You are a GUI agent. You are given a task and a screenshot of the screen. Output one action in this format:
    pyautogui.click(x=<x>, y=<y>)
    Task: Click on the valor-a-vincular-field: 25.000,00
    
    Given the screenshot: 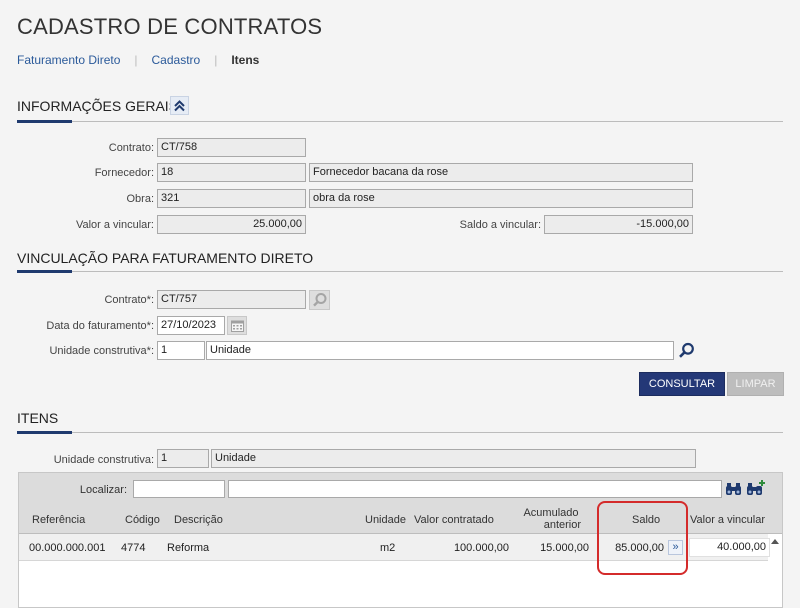 What is the action you would take?
    pyautogui.click(x=231, y=224)
    